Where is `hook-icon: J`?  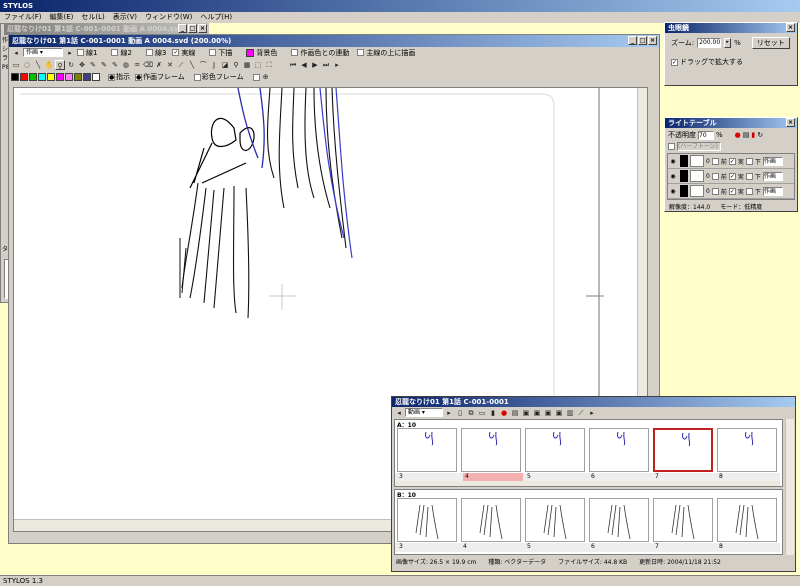 hook-icon: J is located at coordinates (214, 65).